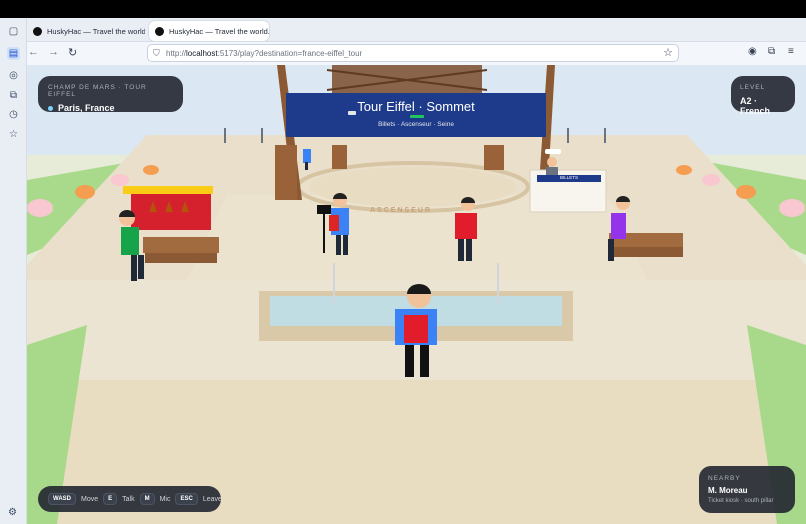 The height and width of the screenshot is (524, 806). Describe the element at coordinates (416, 124) in the screenshot. I see `banner-subtitle: Billets · Ascenseur · Seine` at that location.